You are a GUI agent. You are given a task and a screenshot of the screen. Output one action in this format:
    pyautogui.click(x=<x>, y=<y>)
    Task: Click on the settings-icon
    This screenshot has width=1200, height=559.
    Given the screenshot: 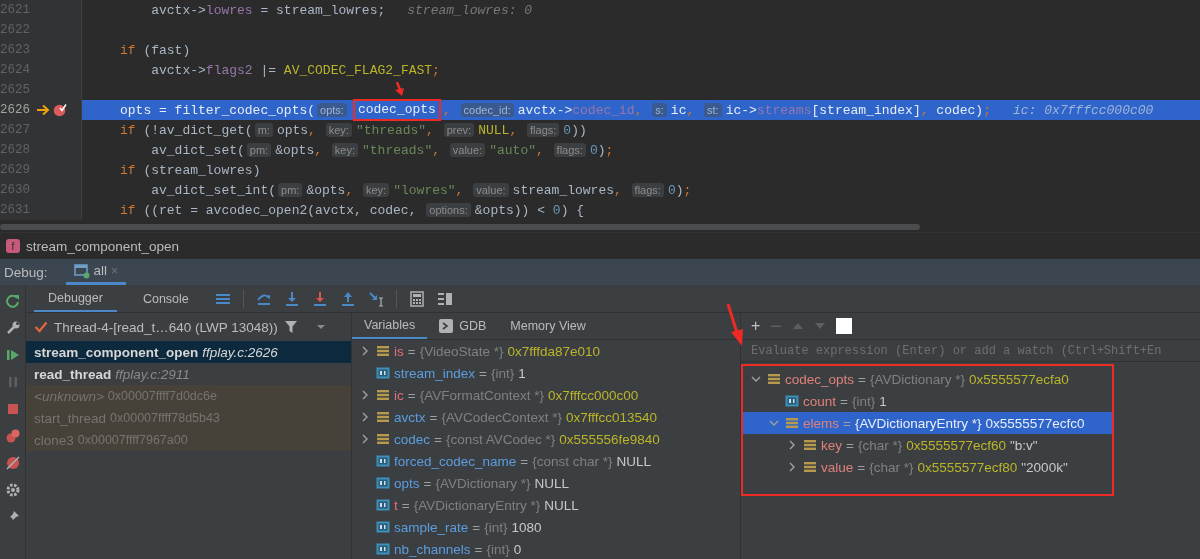 What is the action you would take?
    pyautogui.click(x=12, y=490)
    